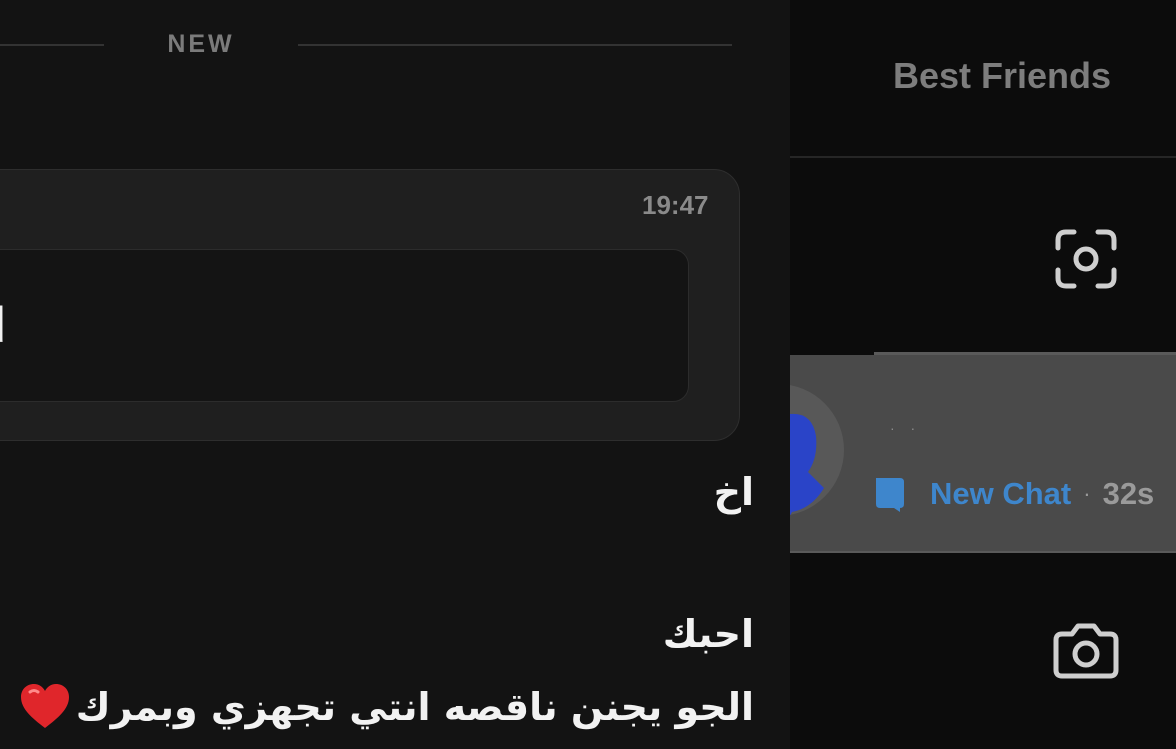 This screenshot has height=749, width=1176. I want to click on camera-icon, so click(1086, 651).